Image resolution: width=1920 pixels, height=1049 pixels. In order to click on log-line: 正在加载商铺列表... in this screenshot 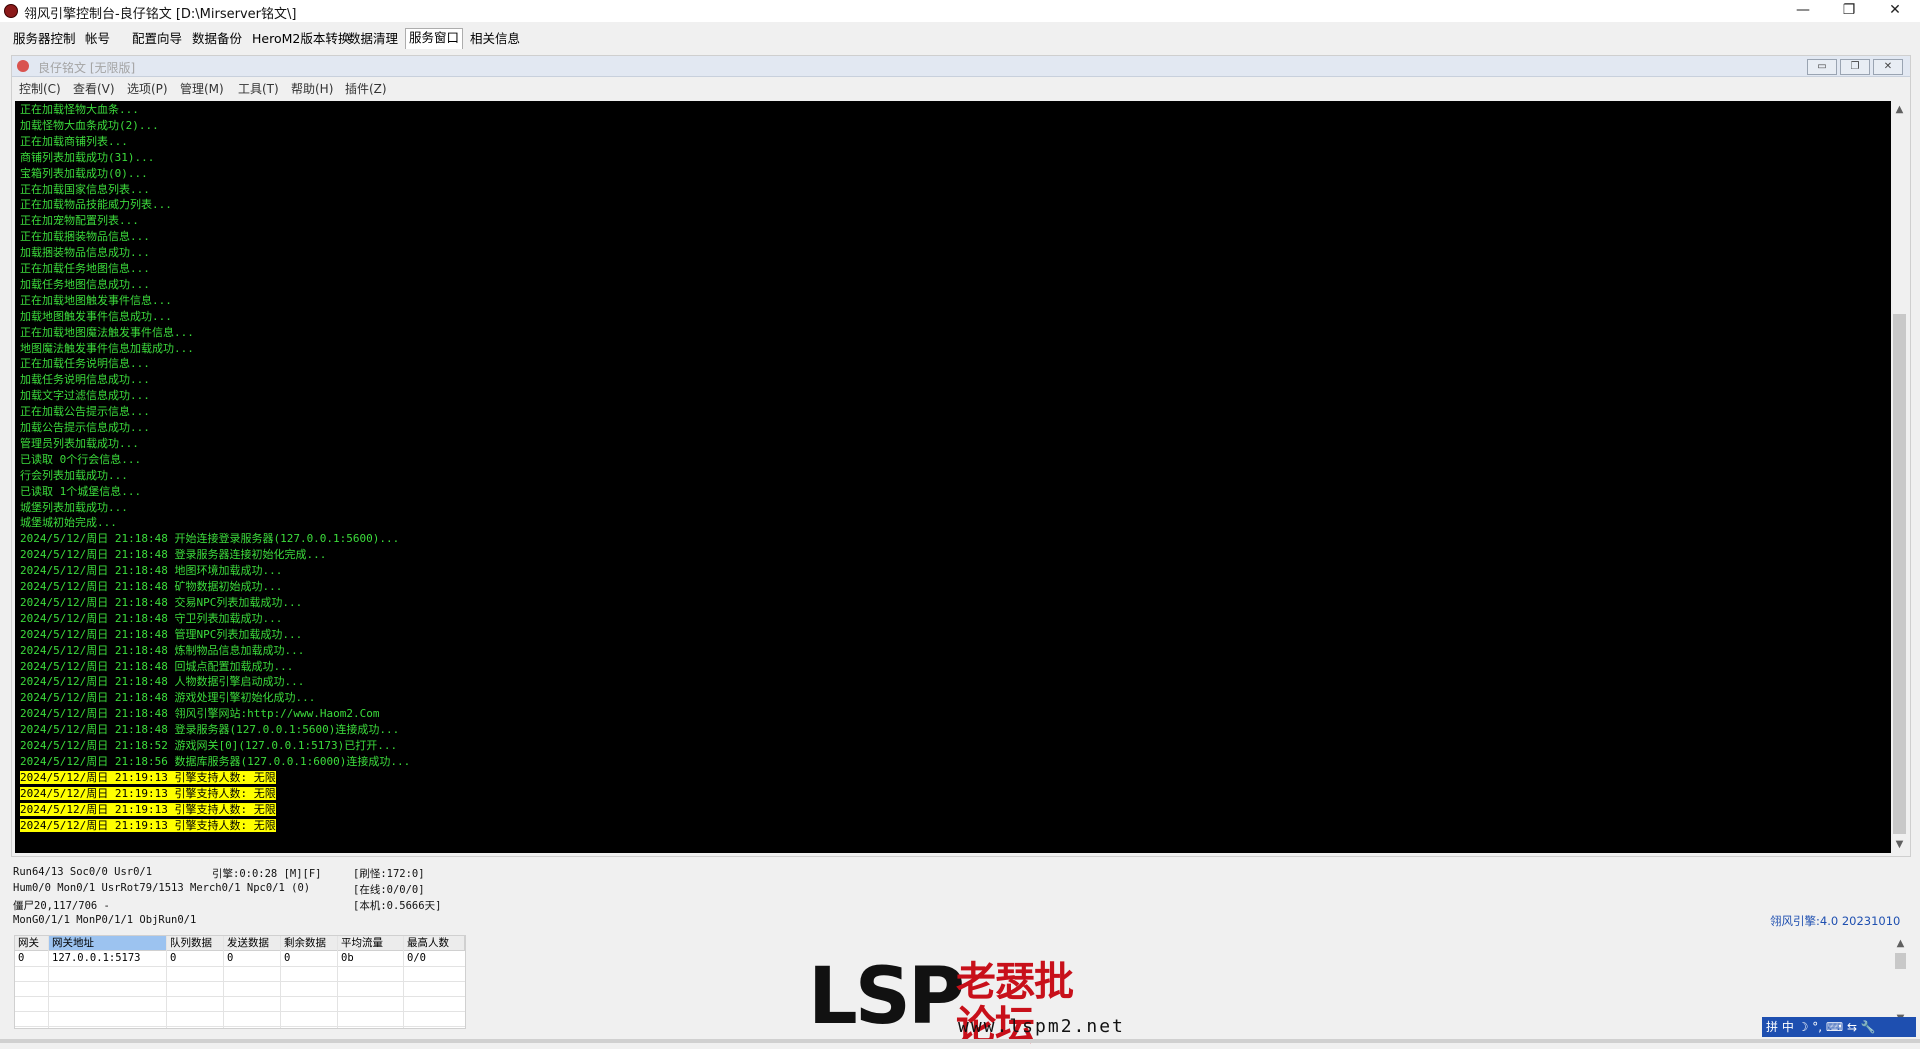, I will do `click(74, 141)`.